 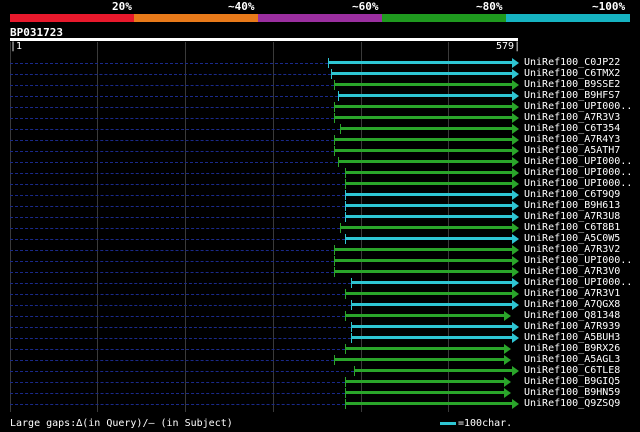 What do you see at coordinates (572, 205) in the screenshot?
I see `hit-label: UniRef100_B9H613` at bounding box center [572, 205].